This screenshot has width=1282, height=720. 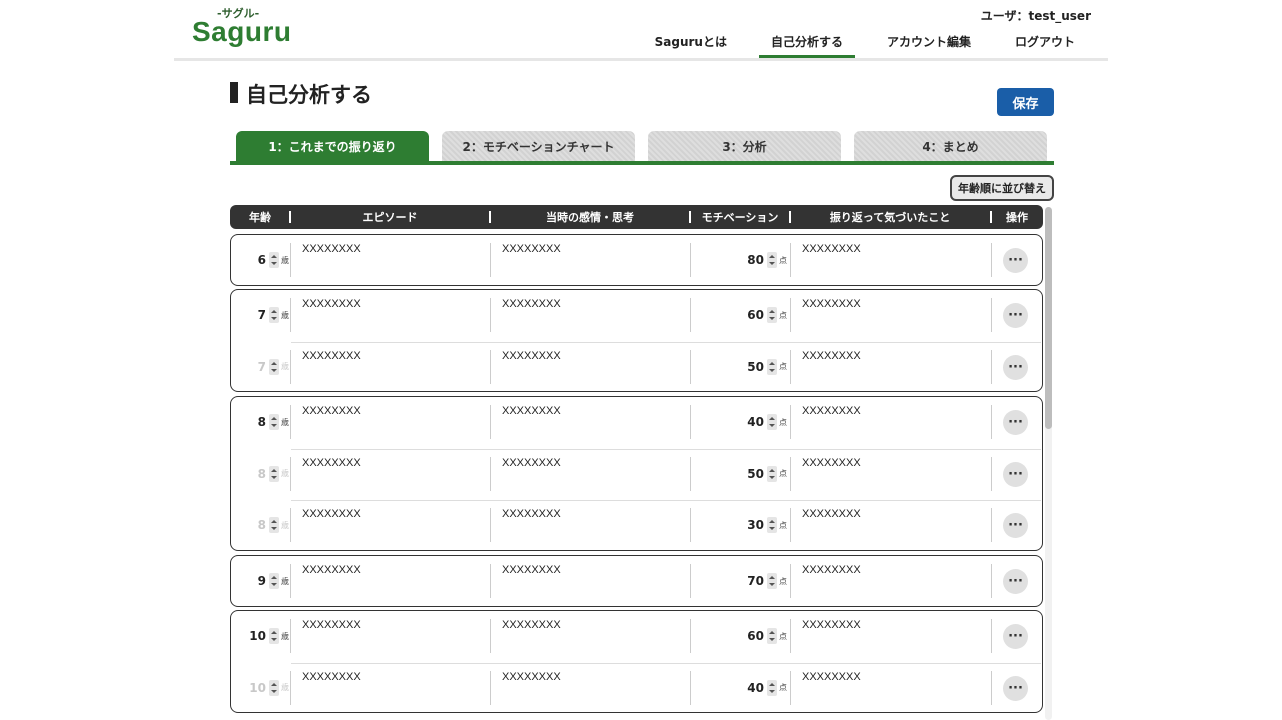 I want to click on save-button: 保存, so click(x=1025, y=102).